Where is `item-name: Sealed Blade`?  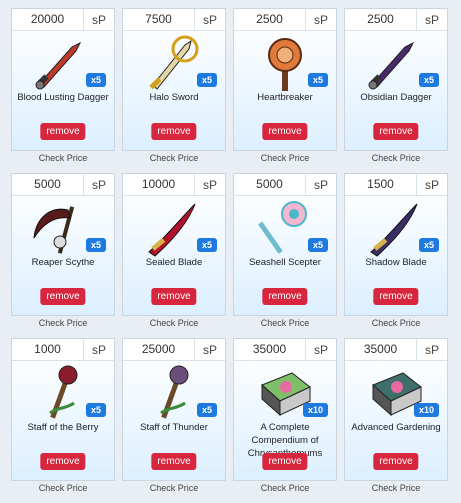
item-name: Sealed Blade is located at coordinates (174, 262).